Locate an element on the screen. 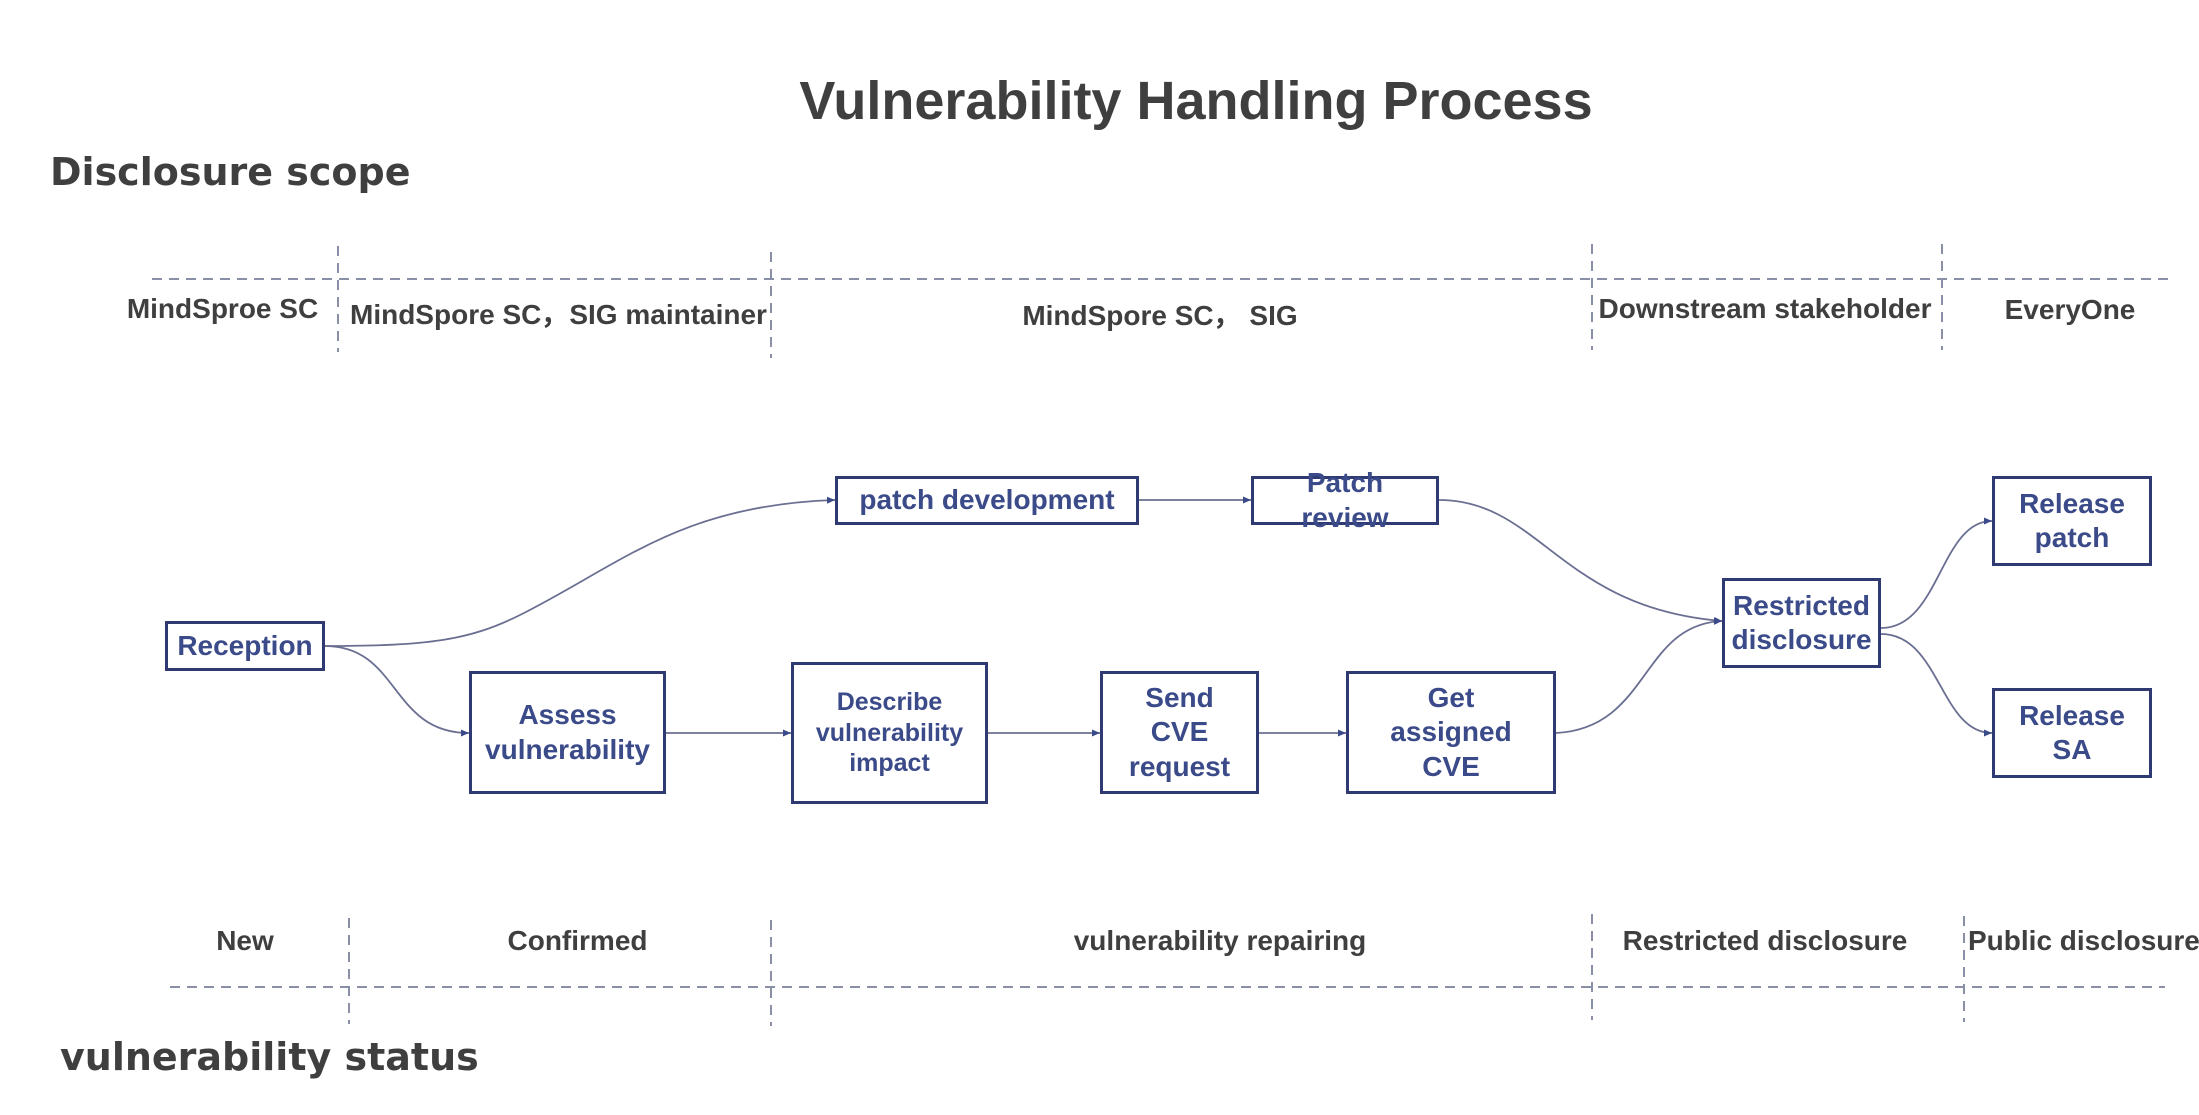 This screenshot has width=2199, height=1115. node-assess-vulnerability: Assess vulnerability is located at coordinates (567, 732).